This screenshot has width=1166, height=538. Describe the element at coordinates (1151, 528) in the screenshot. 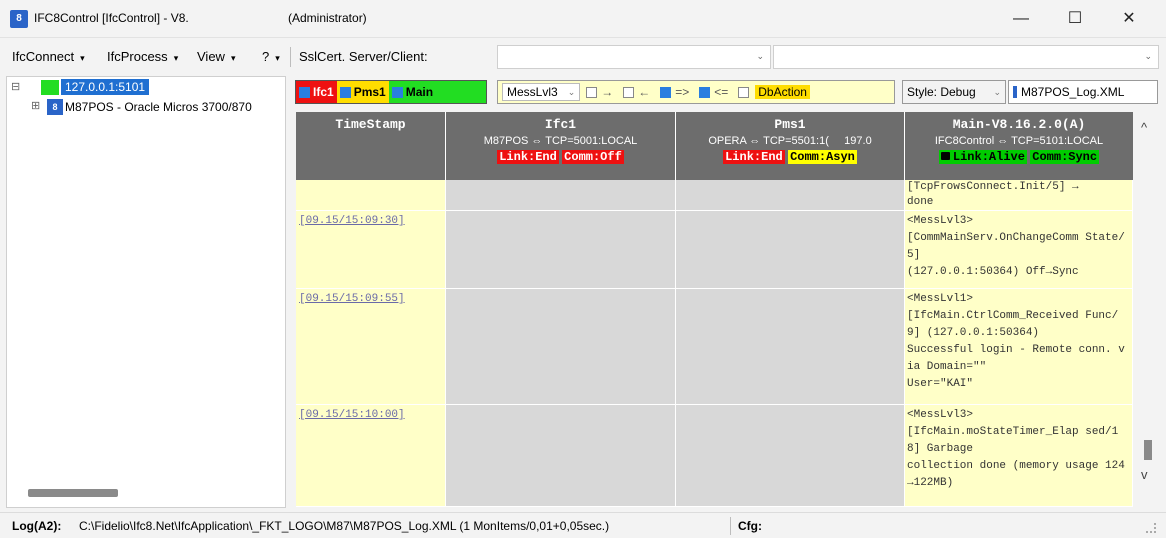

I see `resize-grip-icon` at that location.